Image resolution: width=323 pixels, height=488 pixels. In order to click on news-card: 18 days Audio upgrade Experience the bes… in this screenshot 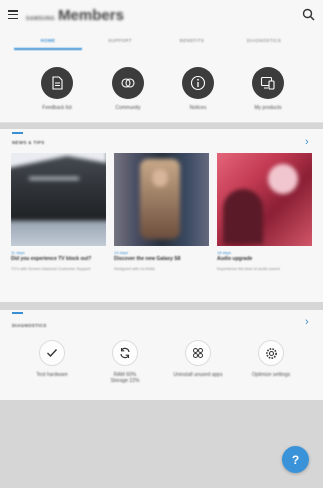, I will do `click(264, 212)`.